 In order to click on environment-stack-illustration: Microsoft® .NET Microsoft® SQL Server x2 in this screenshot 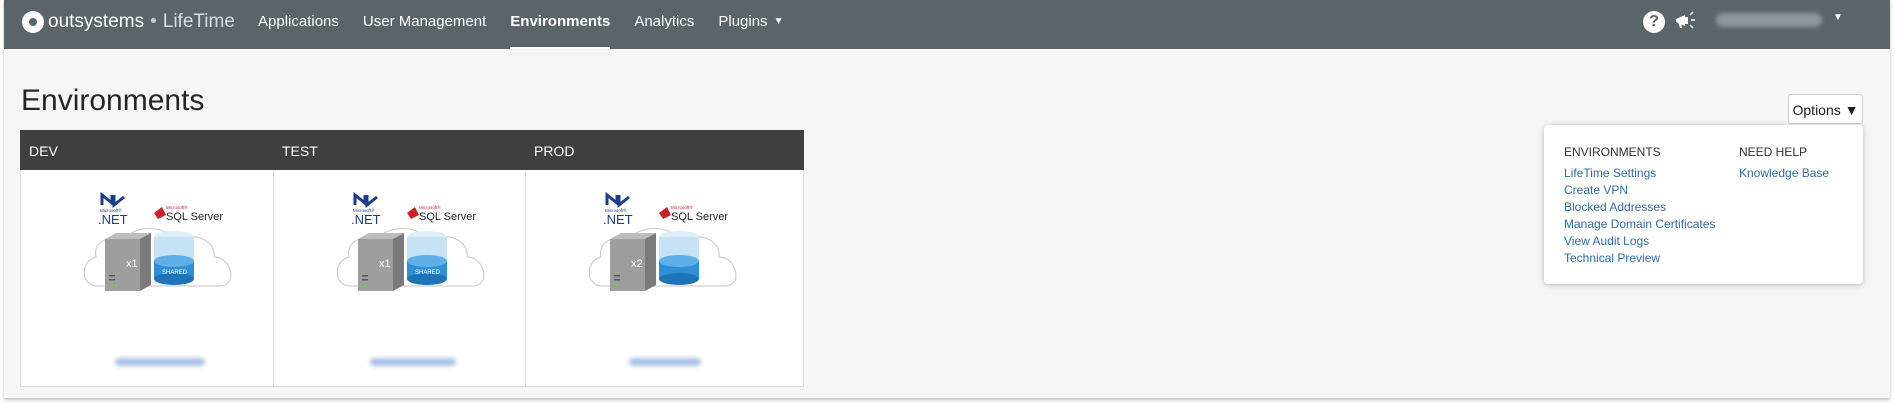, I will do `click(662, 241)`.